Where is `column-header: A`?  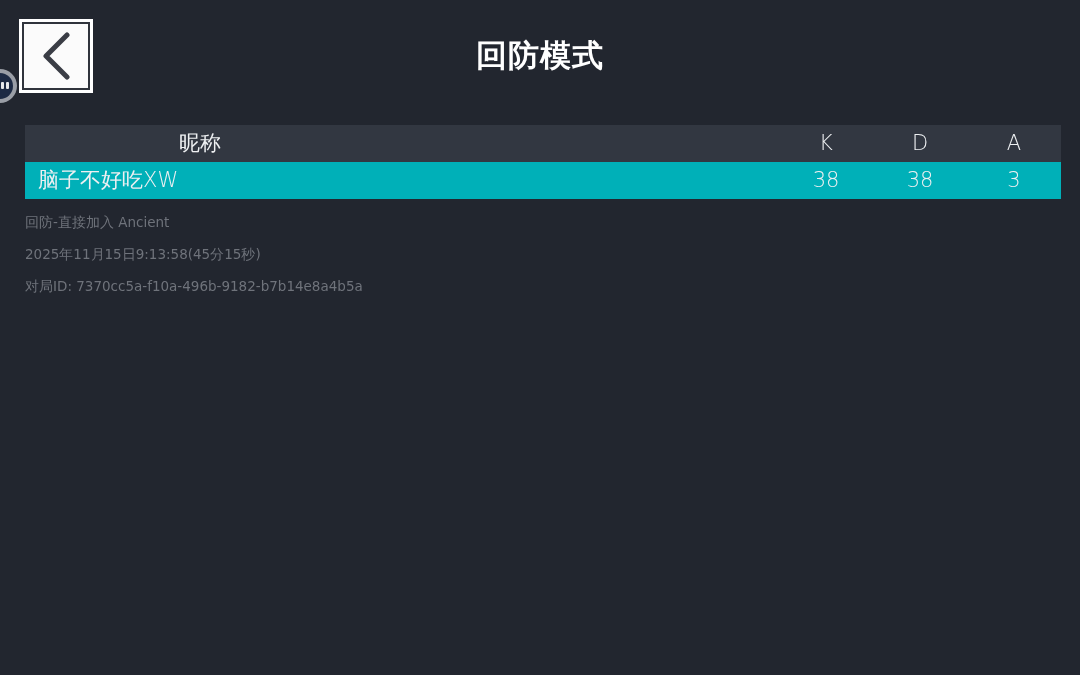
column-header: A is located at coordinates (1014, 143).